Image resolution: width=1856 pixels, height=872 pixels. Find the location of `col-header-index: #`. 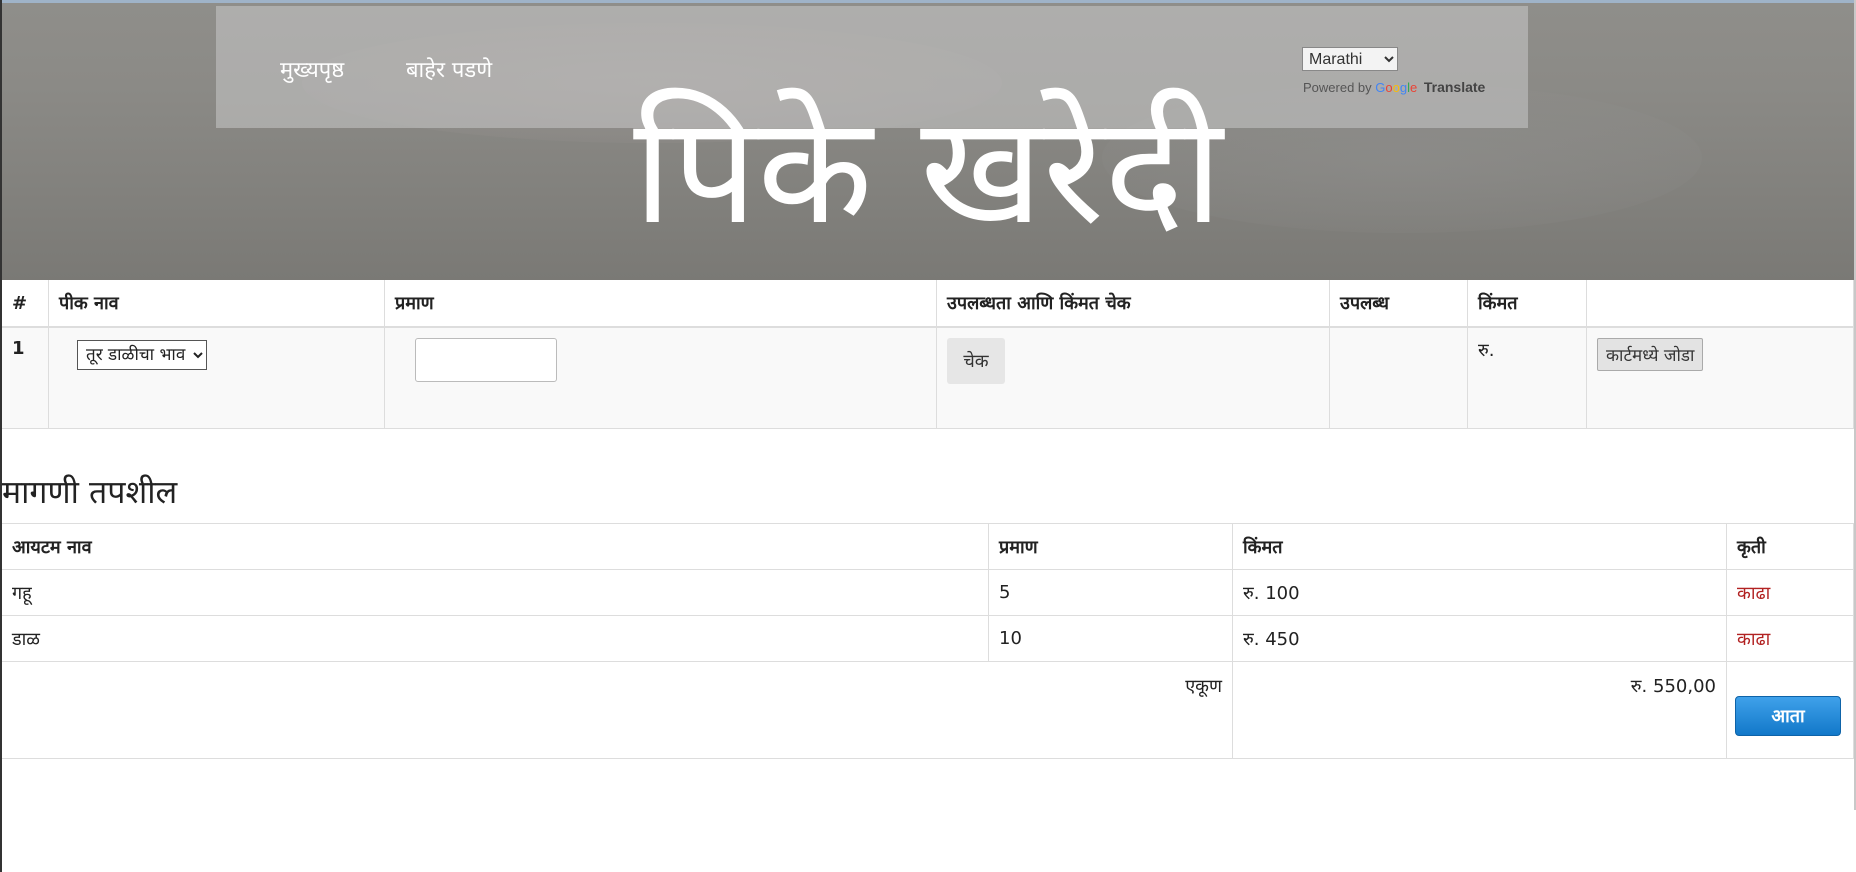

col-header-index: # is located at coordinates (25, 304).